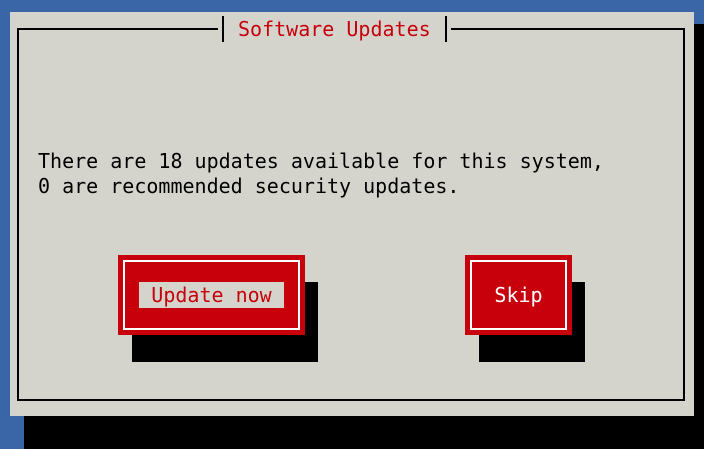 The width and height of the screenshot is (704, 449). I want to click on skip-button: Skip, so click(518, 295).